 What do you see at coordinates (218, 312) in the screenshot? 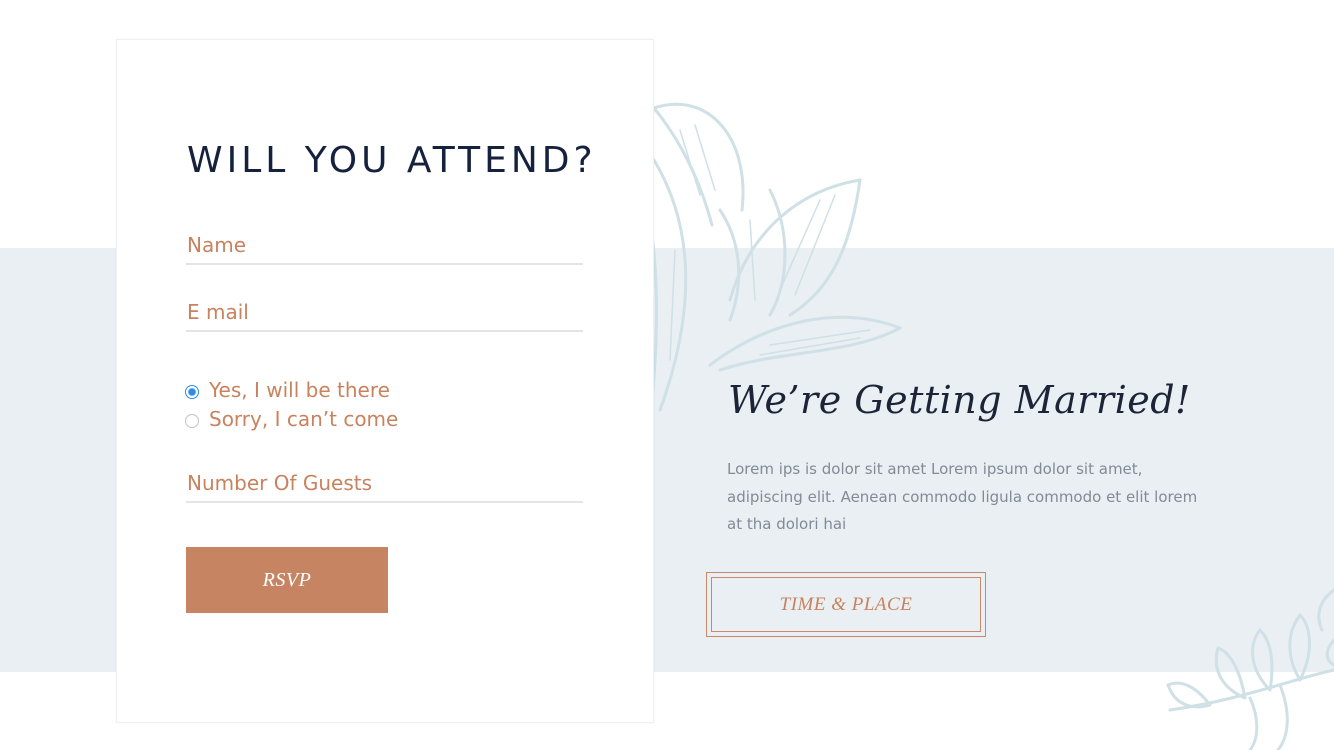
I see `email-placeholder: E mail` at bounding box center [218, 312].